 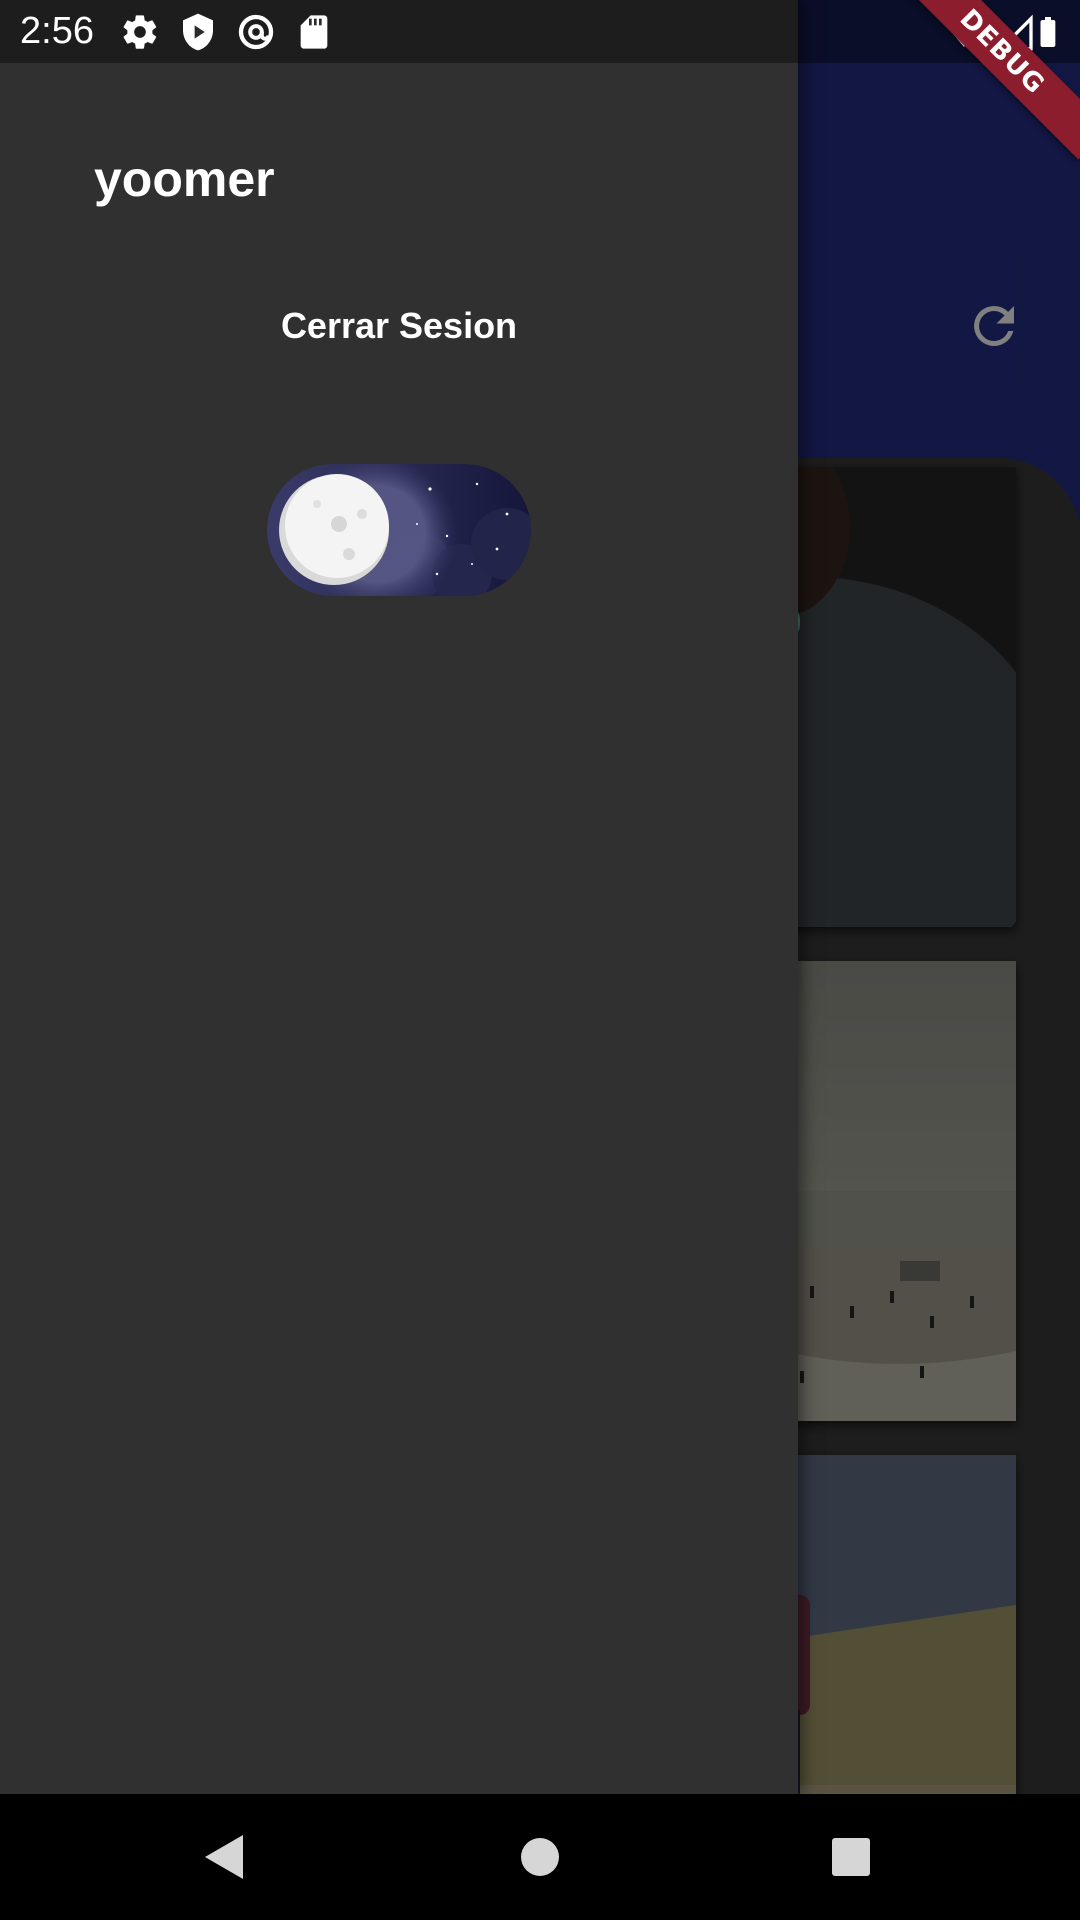 I want to click on recents-button, so click(x=851, y=1857).